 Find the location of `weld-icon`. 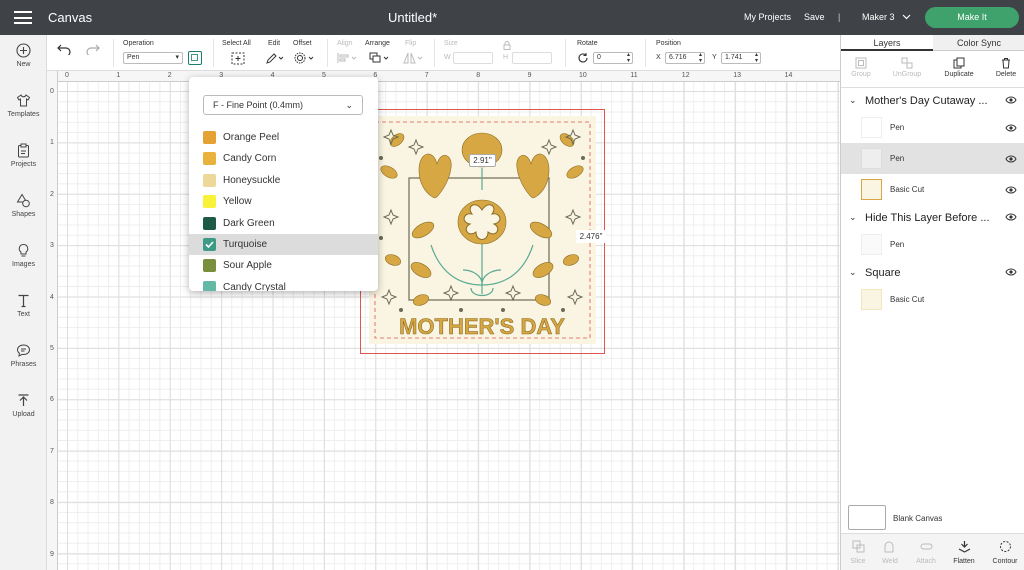

weld-icon is located at coordinates (889, 547).